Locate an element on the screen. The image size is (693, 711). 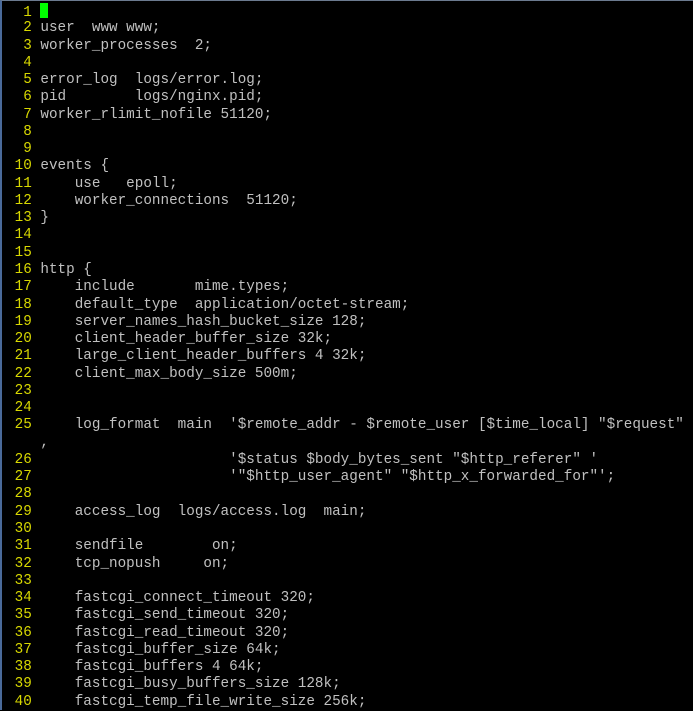
line-number: 39 is located at coordinates (23, 684).